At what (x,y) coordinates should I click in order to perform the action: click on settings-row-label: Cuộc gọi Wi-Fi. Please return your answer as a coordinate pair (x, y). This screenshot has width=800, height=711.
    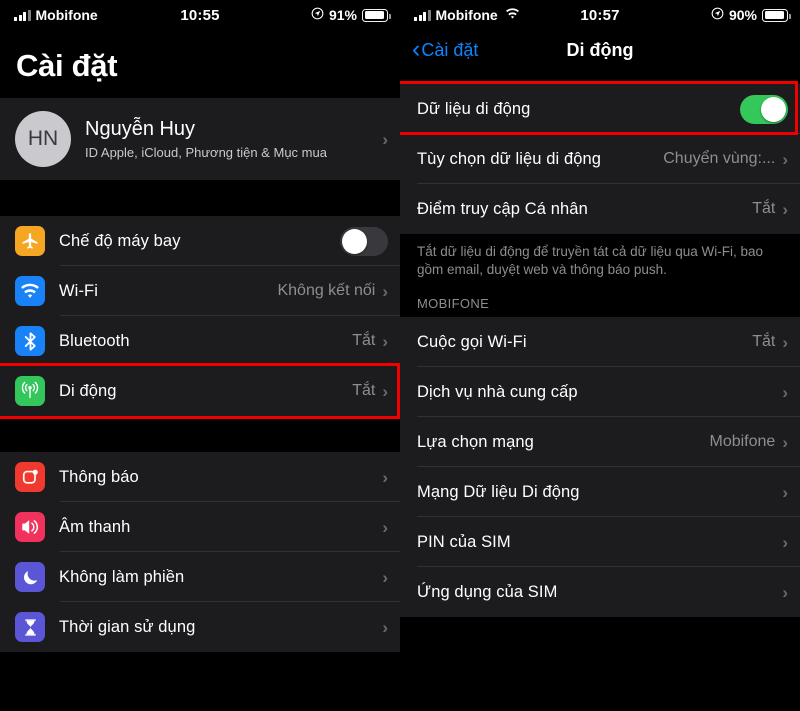
    Looking at the image, I should click on (472, 341).